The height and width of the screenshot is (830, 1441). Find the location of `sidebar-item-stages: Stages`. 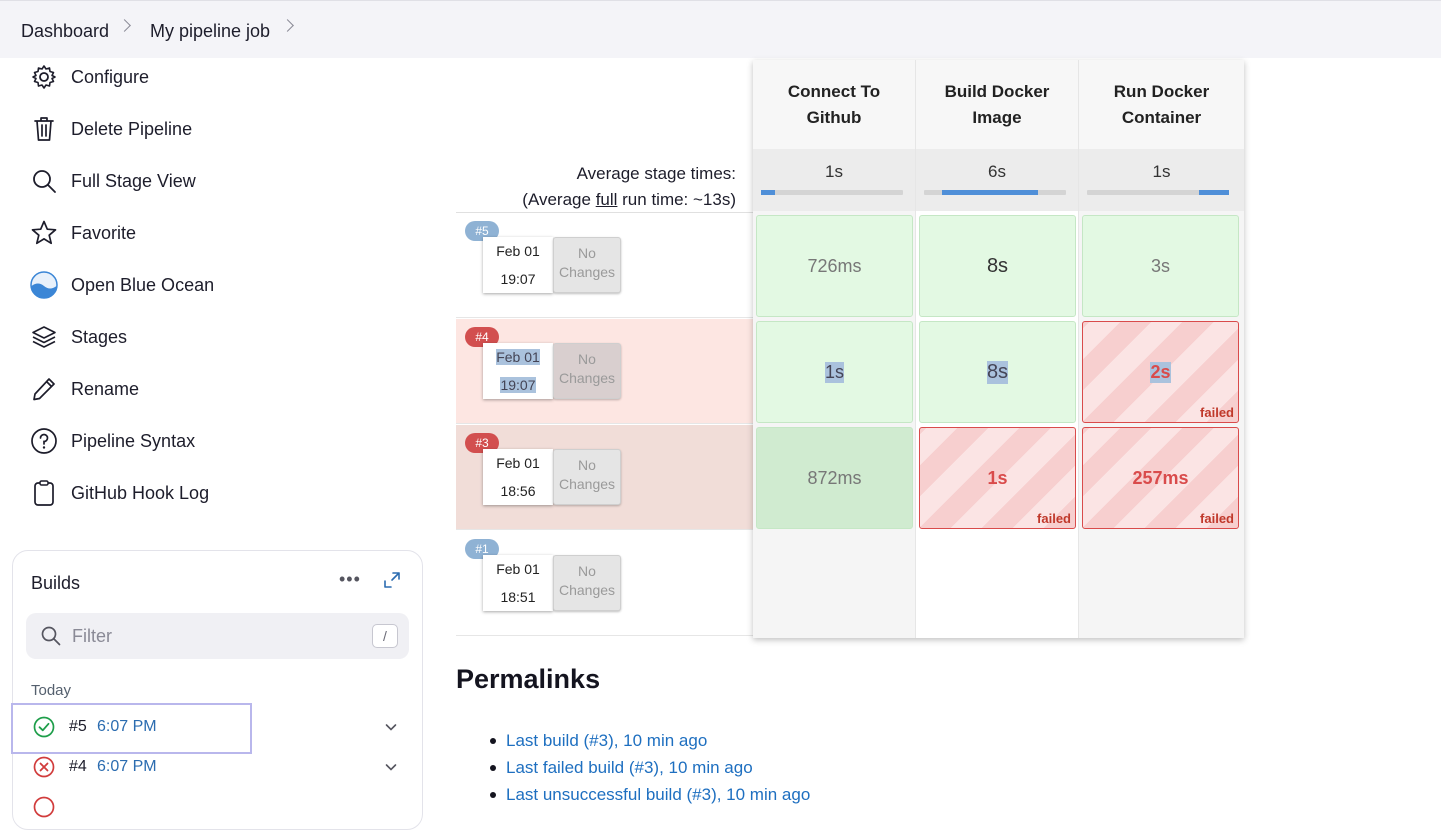

sidebar-item-stages: Stages is located at coordinates (78, 337).